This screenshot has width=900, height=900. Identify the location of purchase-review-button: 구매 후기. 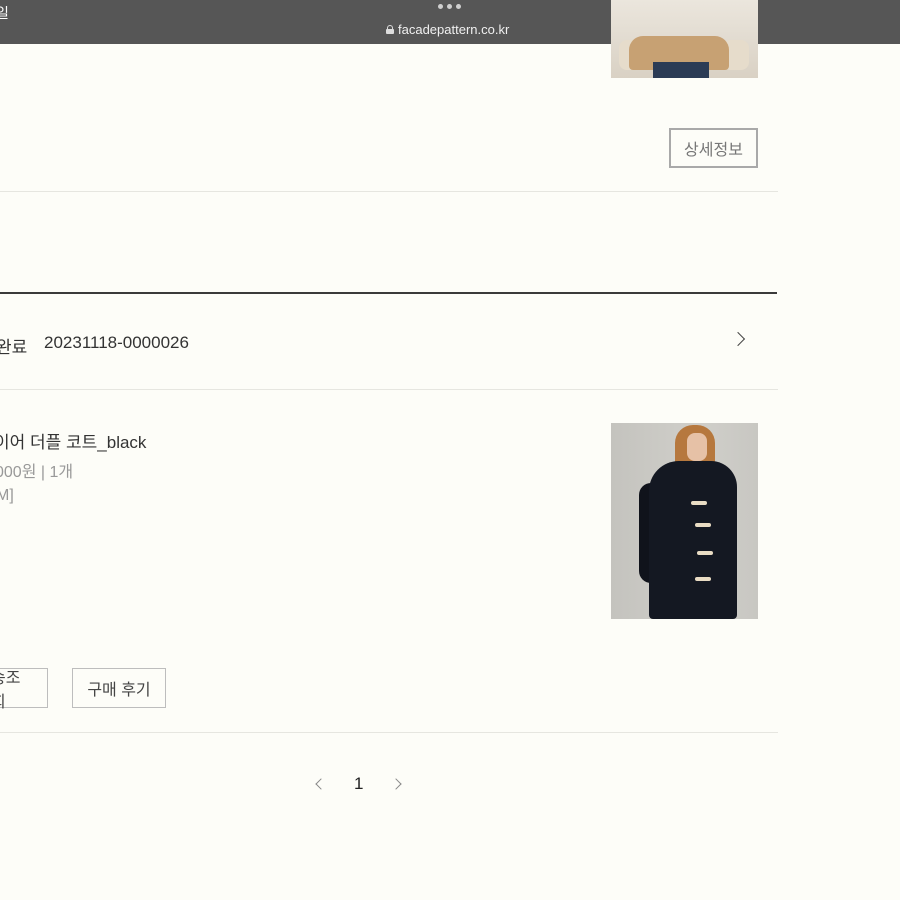
(119, 688).